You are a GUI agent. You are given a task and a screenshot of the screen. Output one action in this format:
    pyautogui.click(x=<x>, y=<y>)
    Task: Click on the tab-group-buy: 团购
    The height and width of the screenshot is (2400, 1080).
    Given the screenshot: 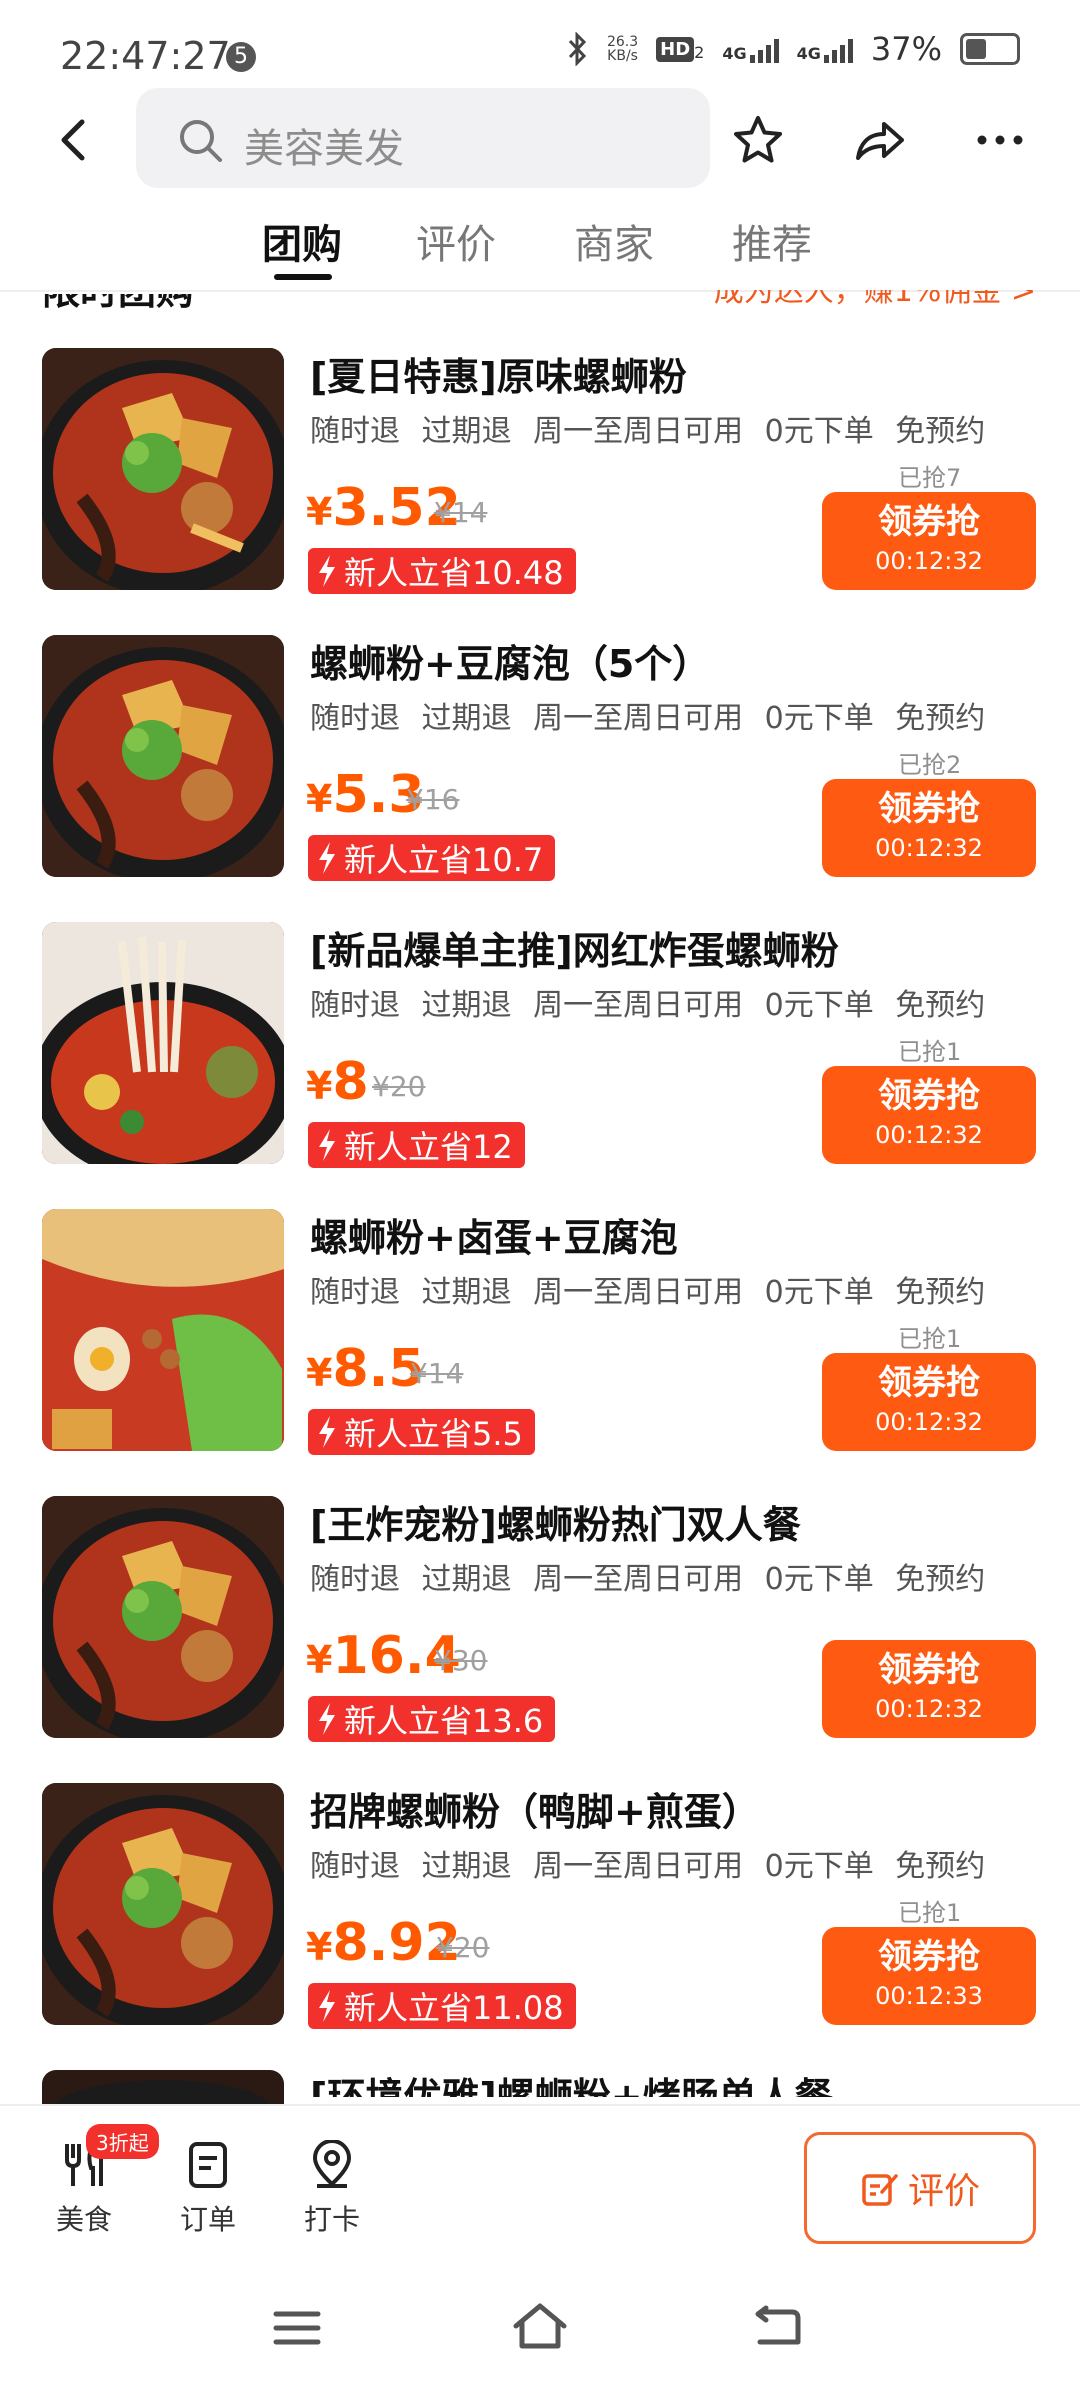 What is the action you would take?
    pyautogui.click(x=302, y=241)
    